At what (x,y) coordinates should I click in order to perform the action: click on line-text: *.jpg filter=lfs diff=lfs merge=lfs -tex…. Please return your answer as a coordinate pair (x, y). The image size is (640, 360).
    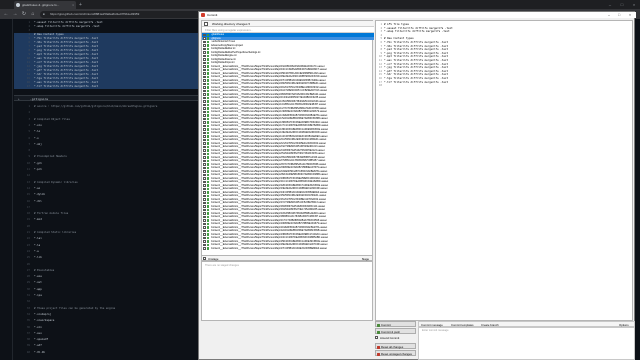
    Looking at the image, I should click on (66, 66).